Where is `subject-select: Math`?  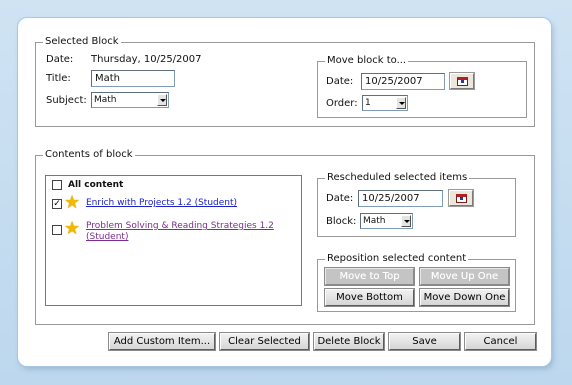
subject-select: Math is located at coordinates (130, 100).